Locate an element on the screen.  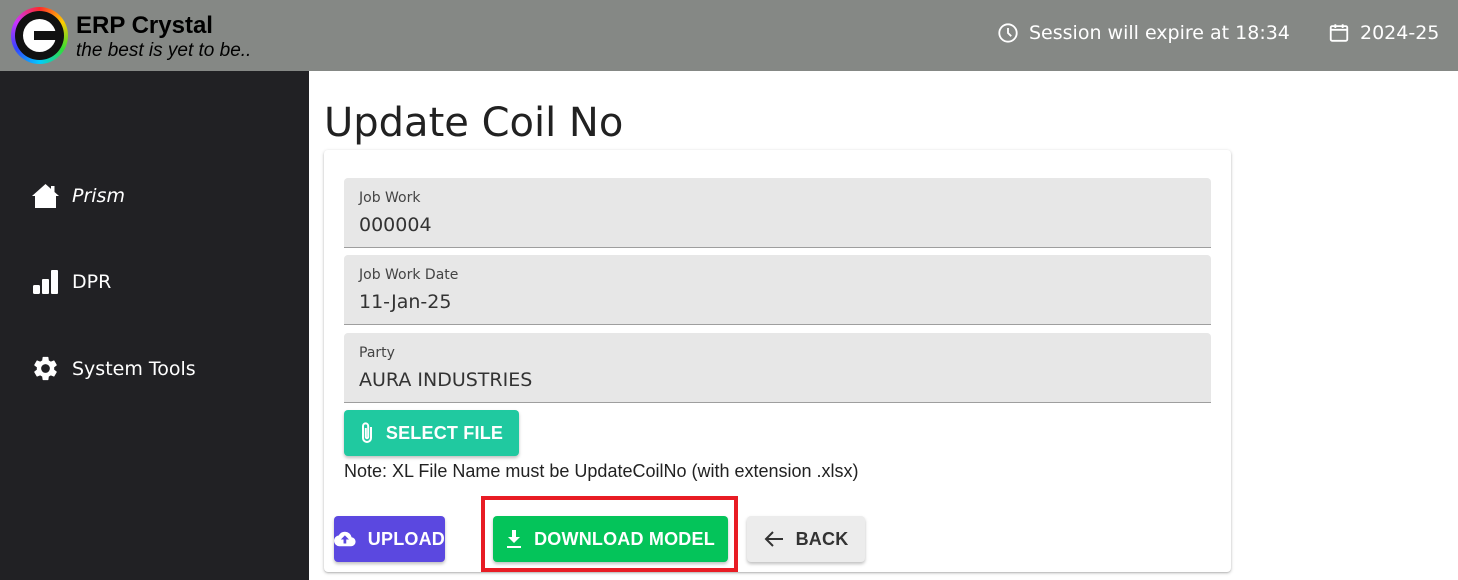
brand-tagline: the best is yet to be.. is located at coordinates (164, 50).